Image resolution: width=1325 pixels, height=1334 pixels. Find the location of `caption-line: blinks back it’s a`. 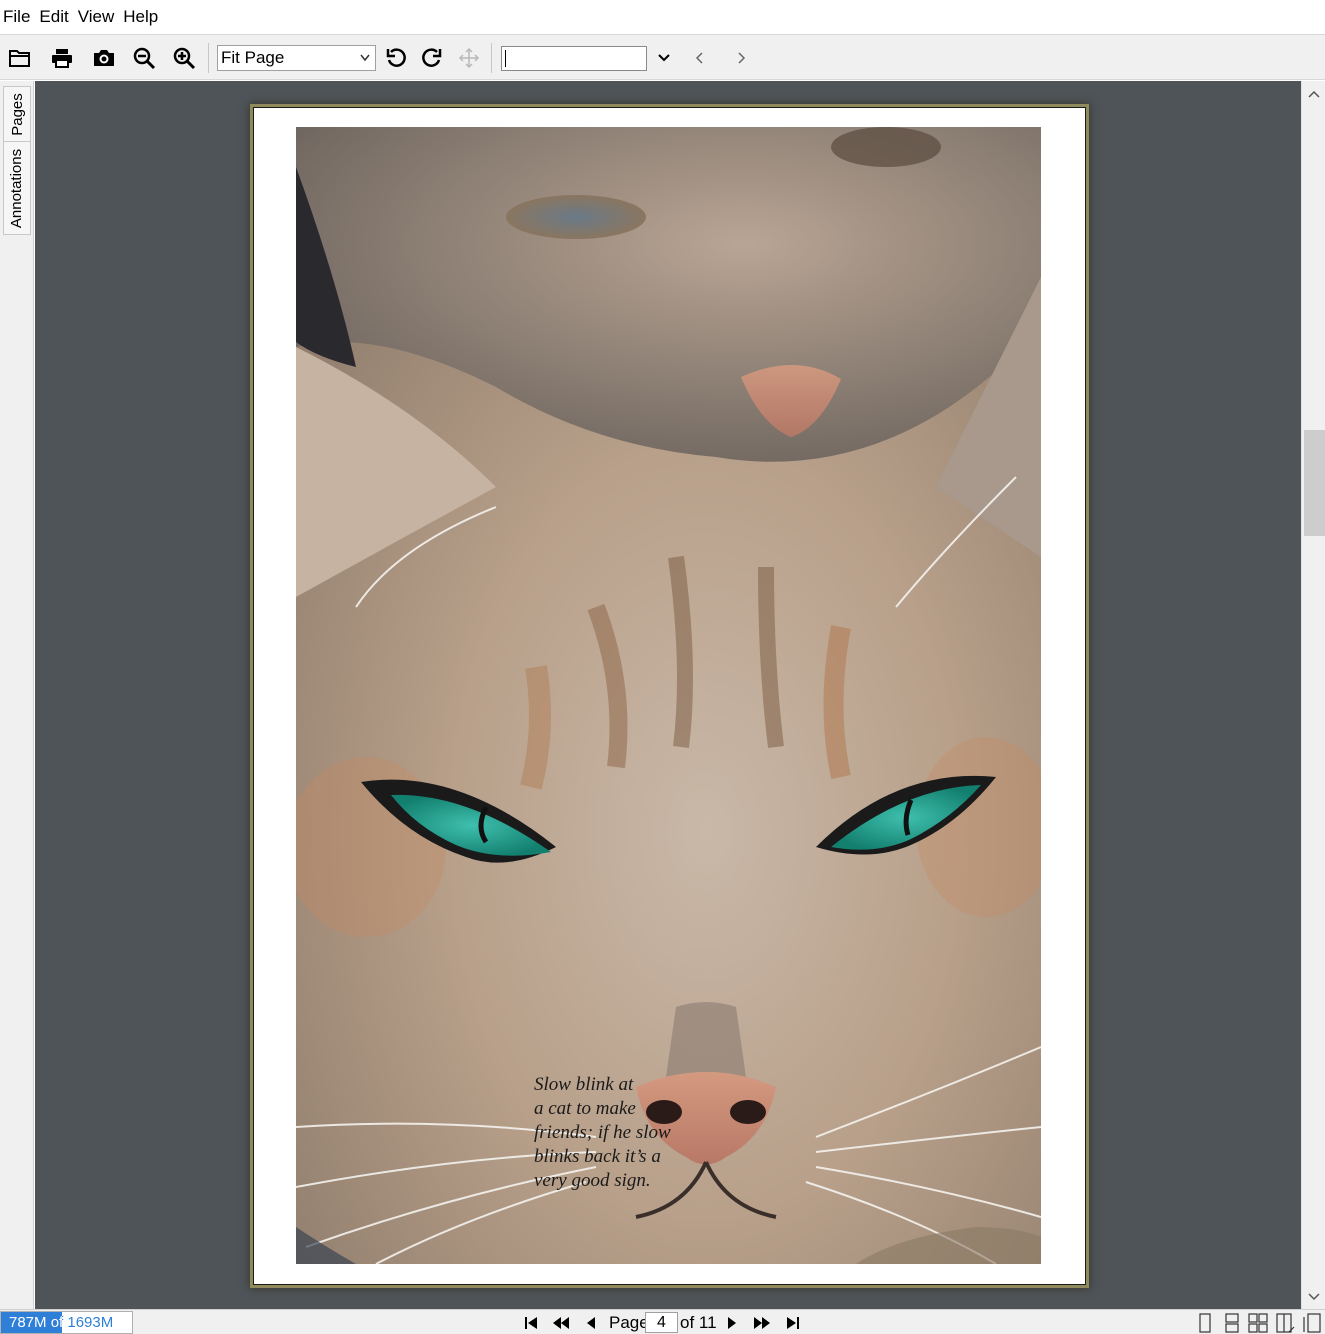

caption-line: blinks back it’s a is located at coordinates (597, 1156).